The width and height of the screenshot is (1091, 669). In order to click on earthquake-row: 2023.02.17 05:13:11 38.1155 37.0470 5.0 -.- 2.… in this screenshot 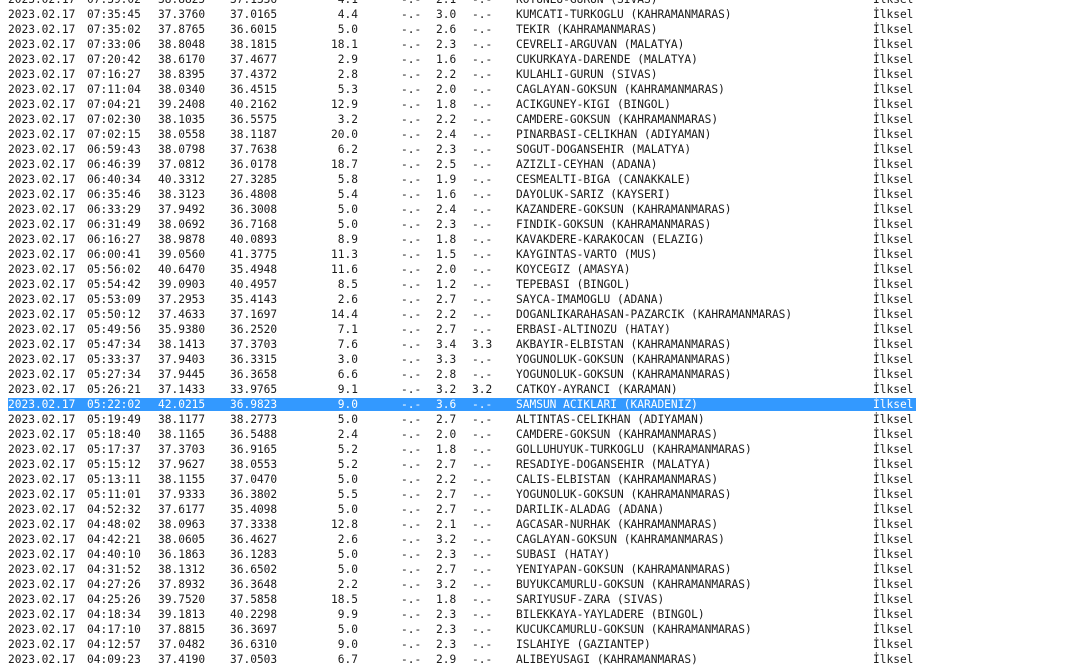, I will do `click(545, 479)`.